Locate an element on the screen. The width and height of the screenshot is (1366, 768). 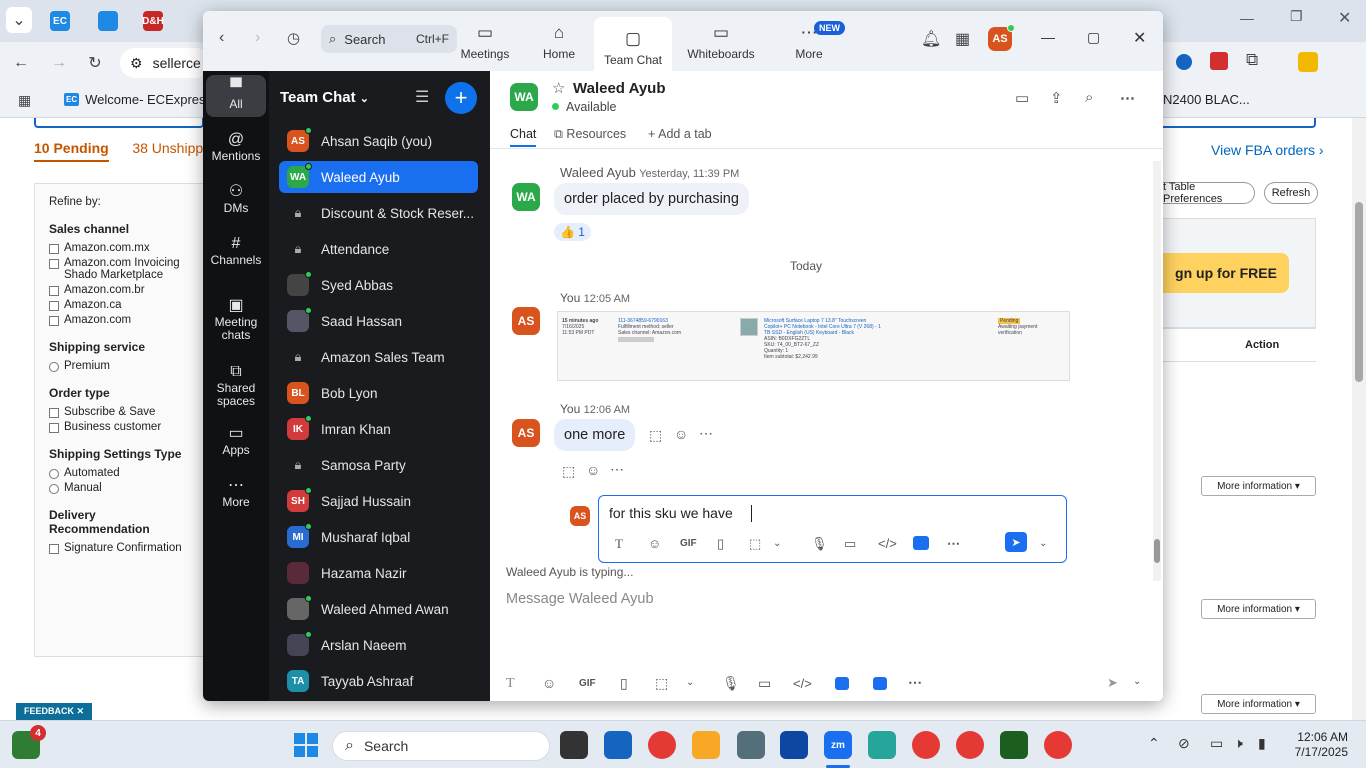
store-icon is located at coordinates (618, 745).